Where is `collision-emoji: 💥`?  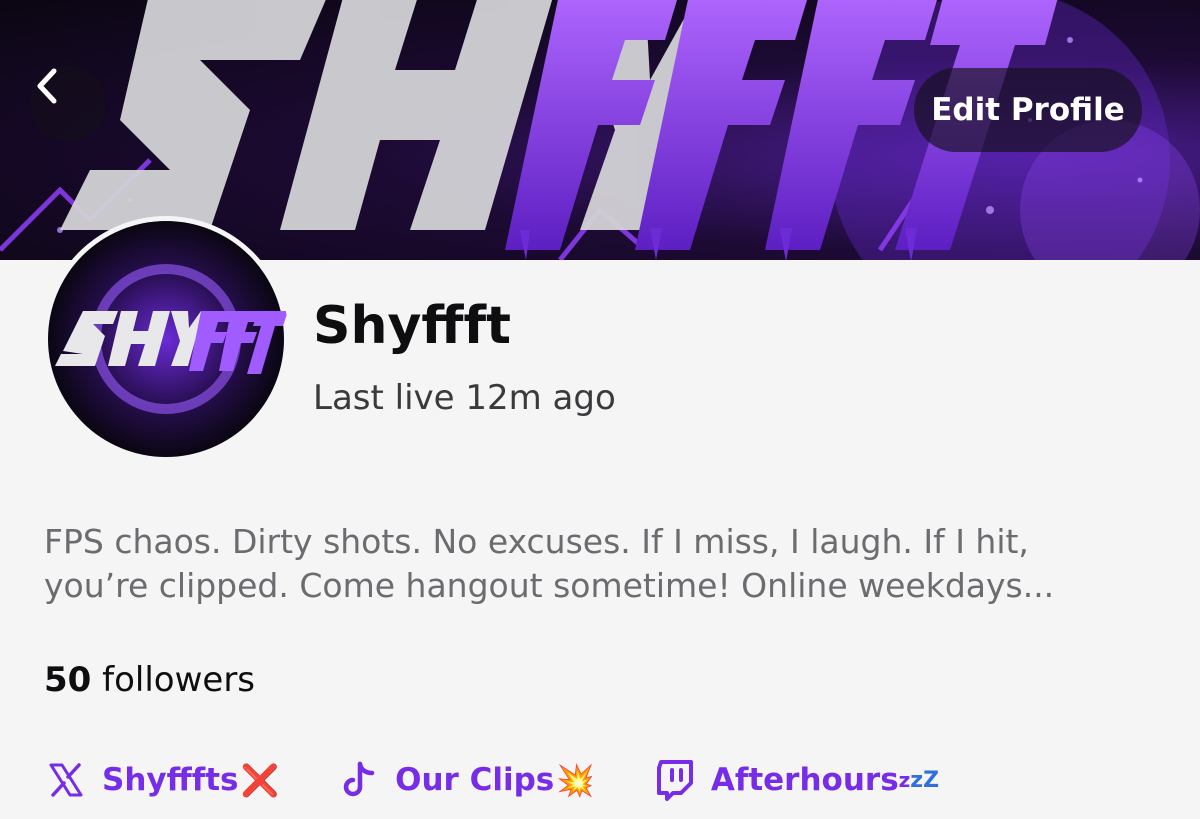 collision-emoji: 💥 is located at coordinates (575, 780).